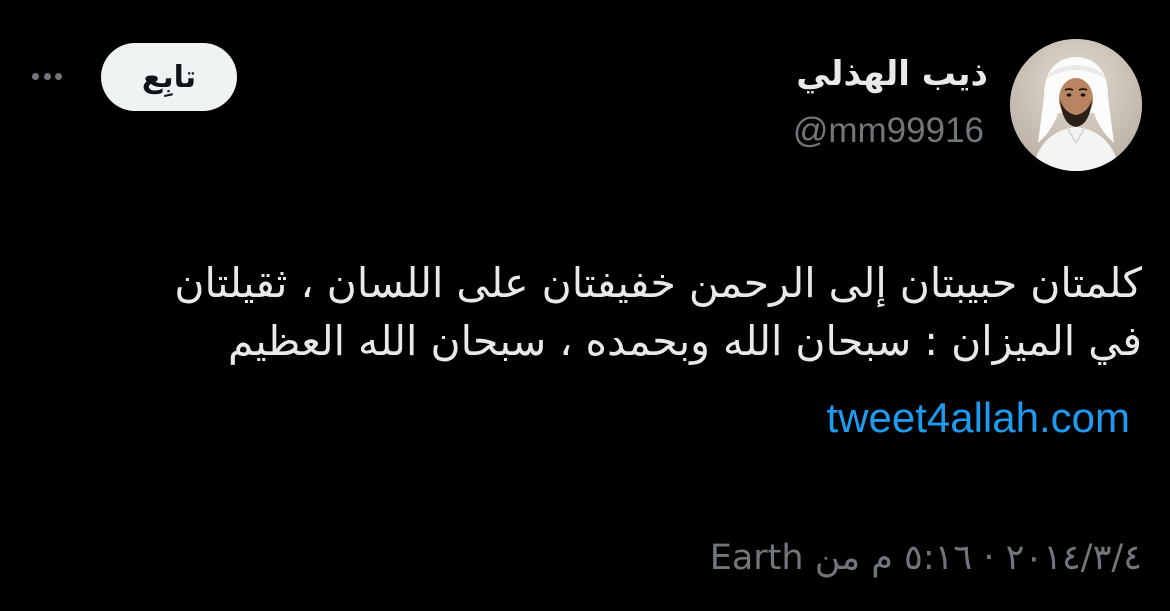  What do you see at coordinates (888, 131) in the screenshot?
I see `author-handle: @mm99916` at bounding box center [888, 131].